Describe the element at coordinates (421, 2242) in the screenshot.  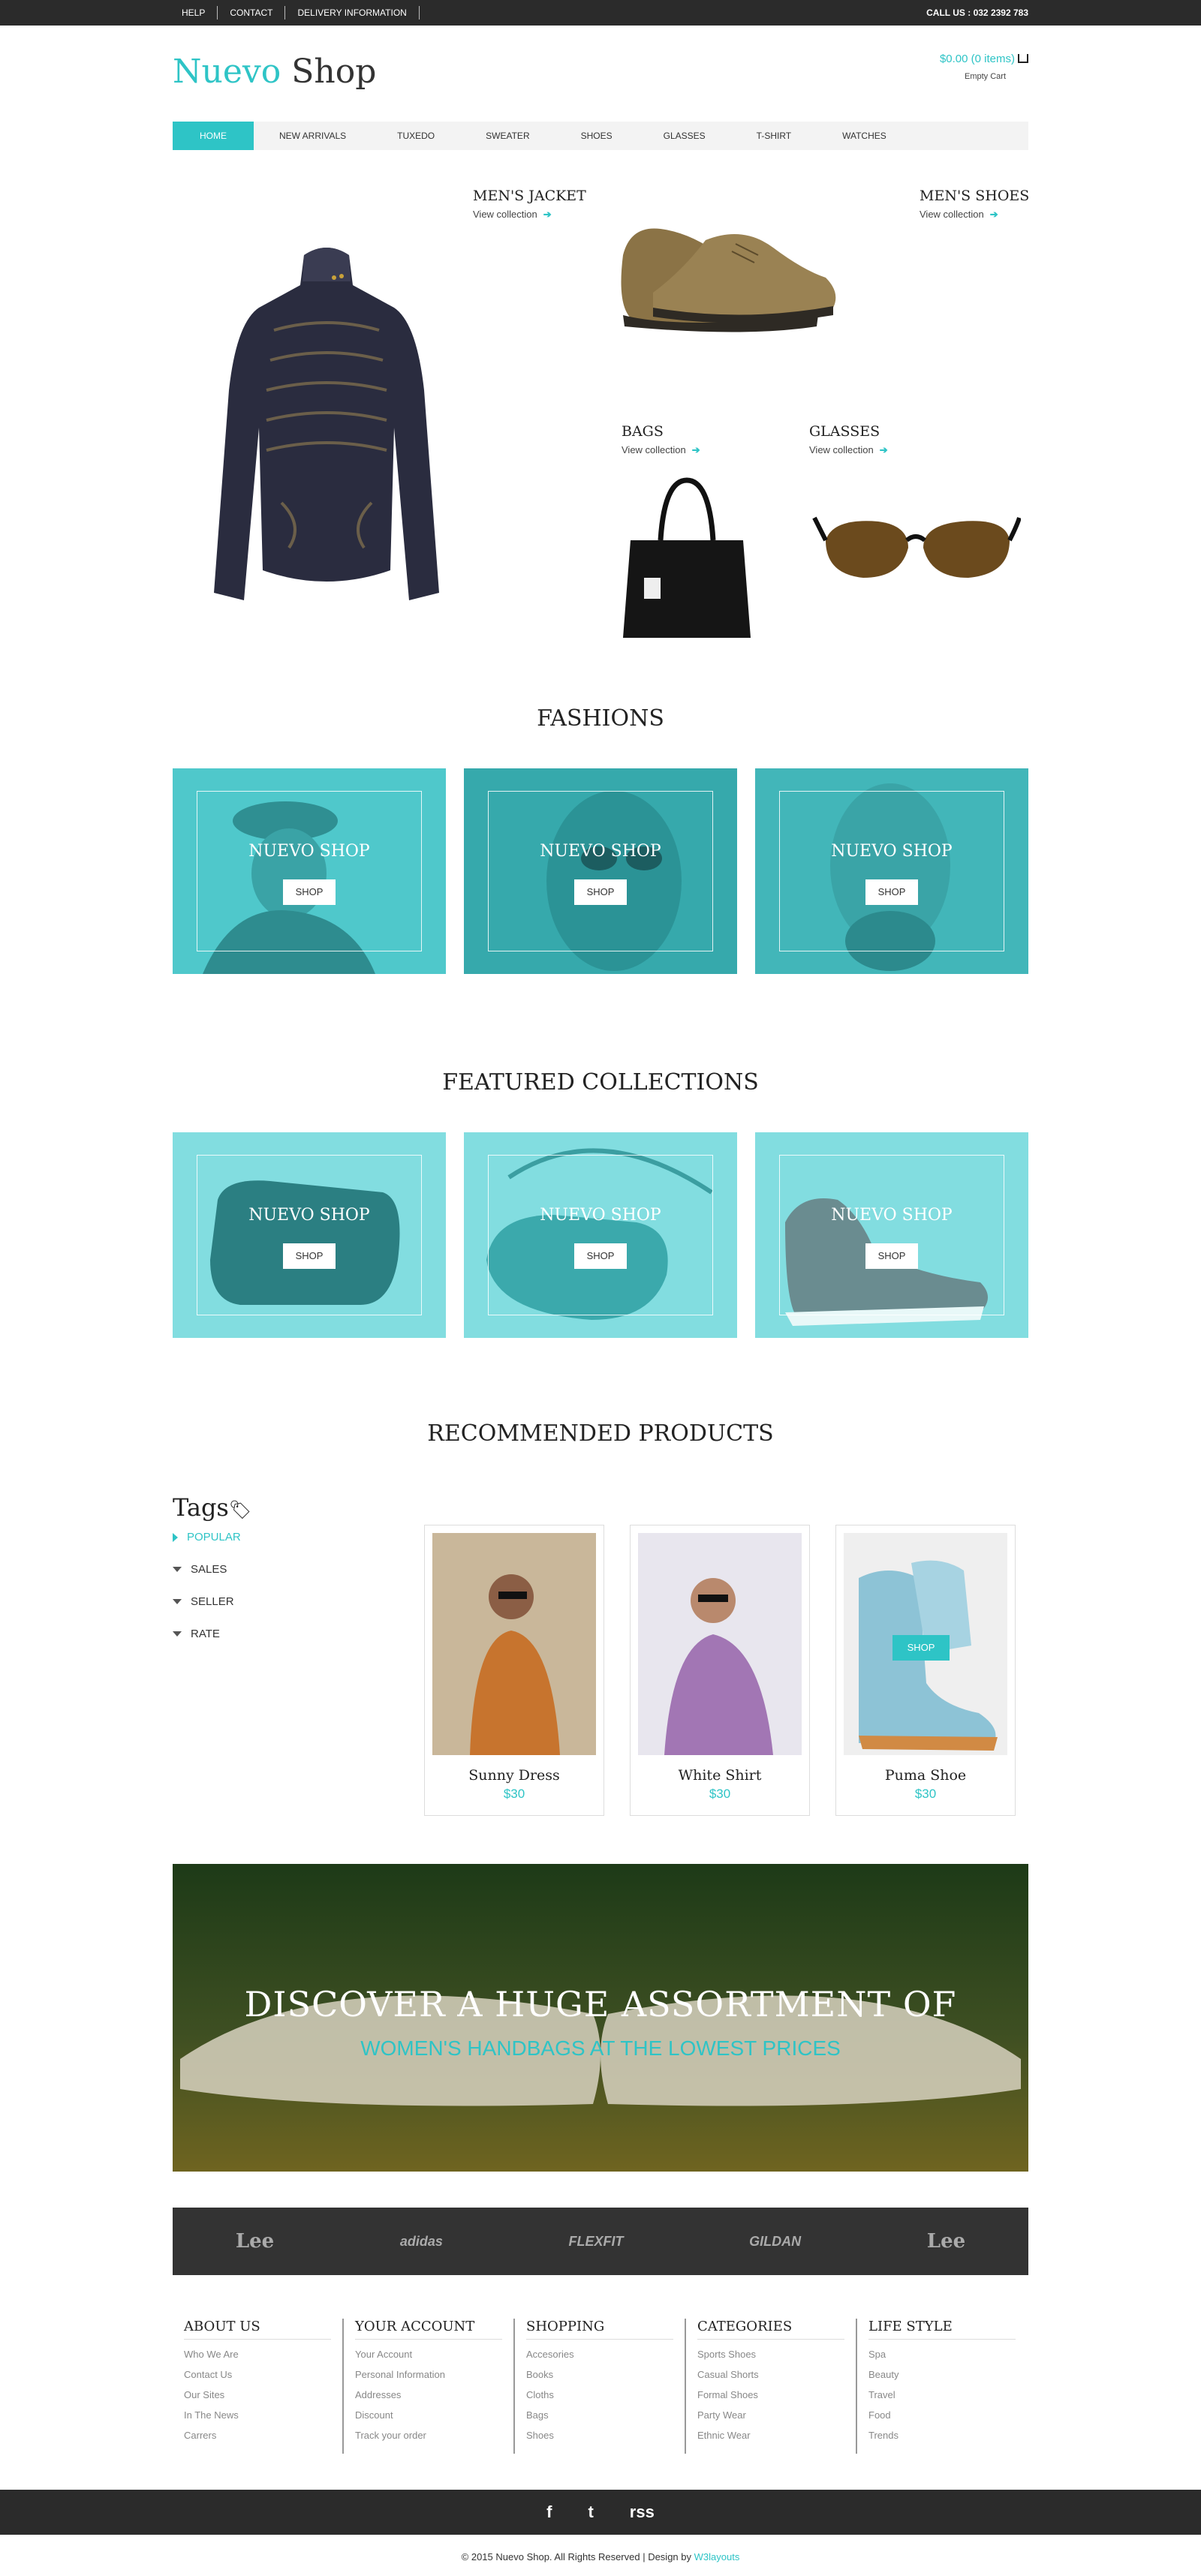
I see `brand-adidas-logo: adidas` at that location.